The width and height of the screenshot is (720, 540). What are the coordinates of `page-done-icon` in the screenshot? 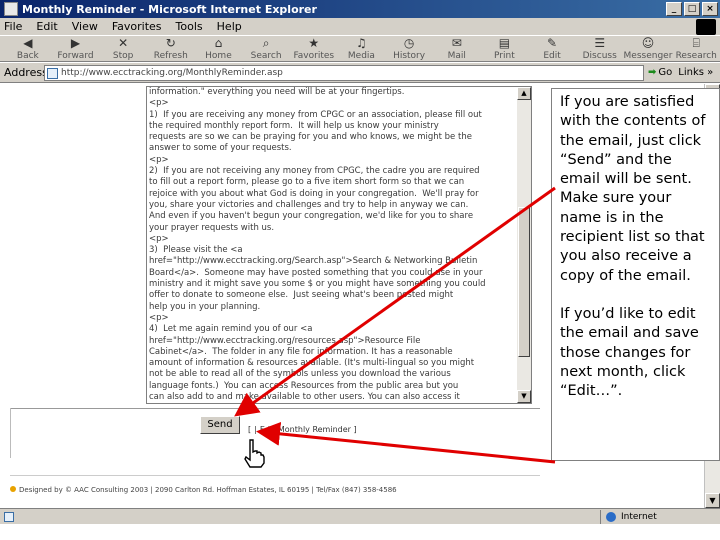 It's located at (9, 517).